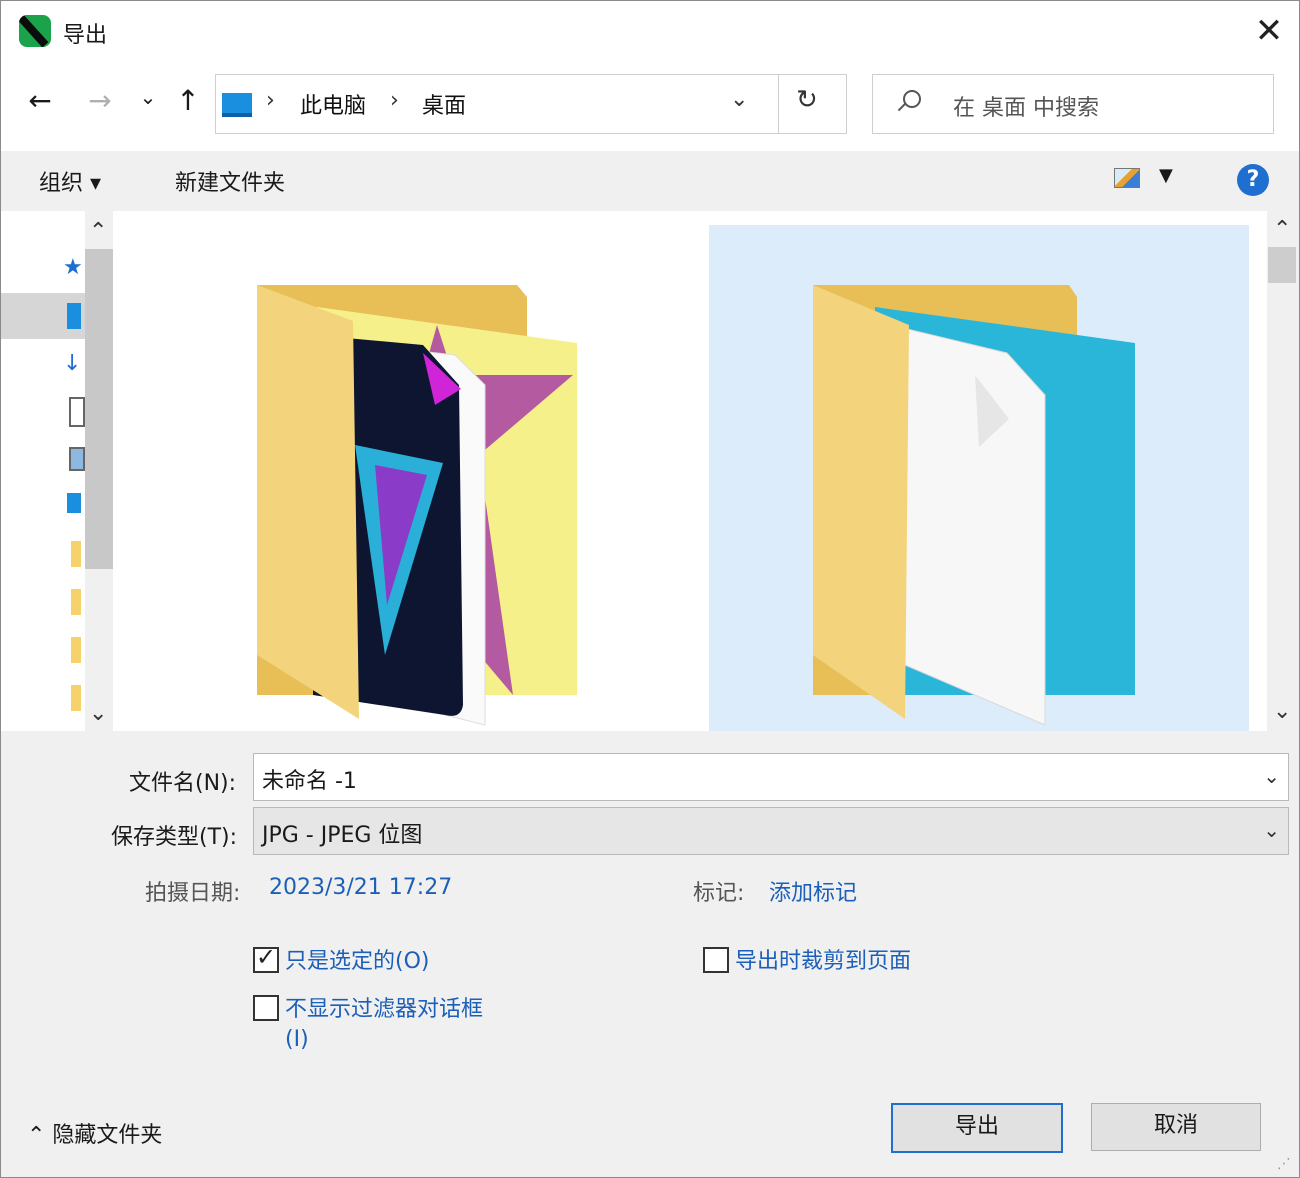  What do you see at coordinates (193, 893) in the screenshot?
I see `date-taken-label: 拍摄日期:` at bounding box center [193, 893].